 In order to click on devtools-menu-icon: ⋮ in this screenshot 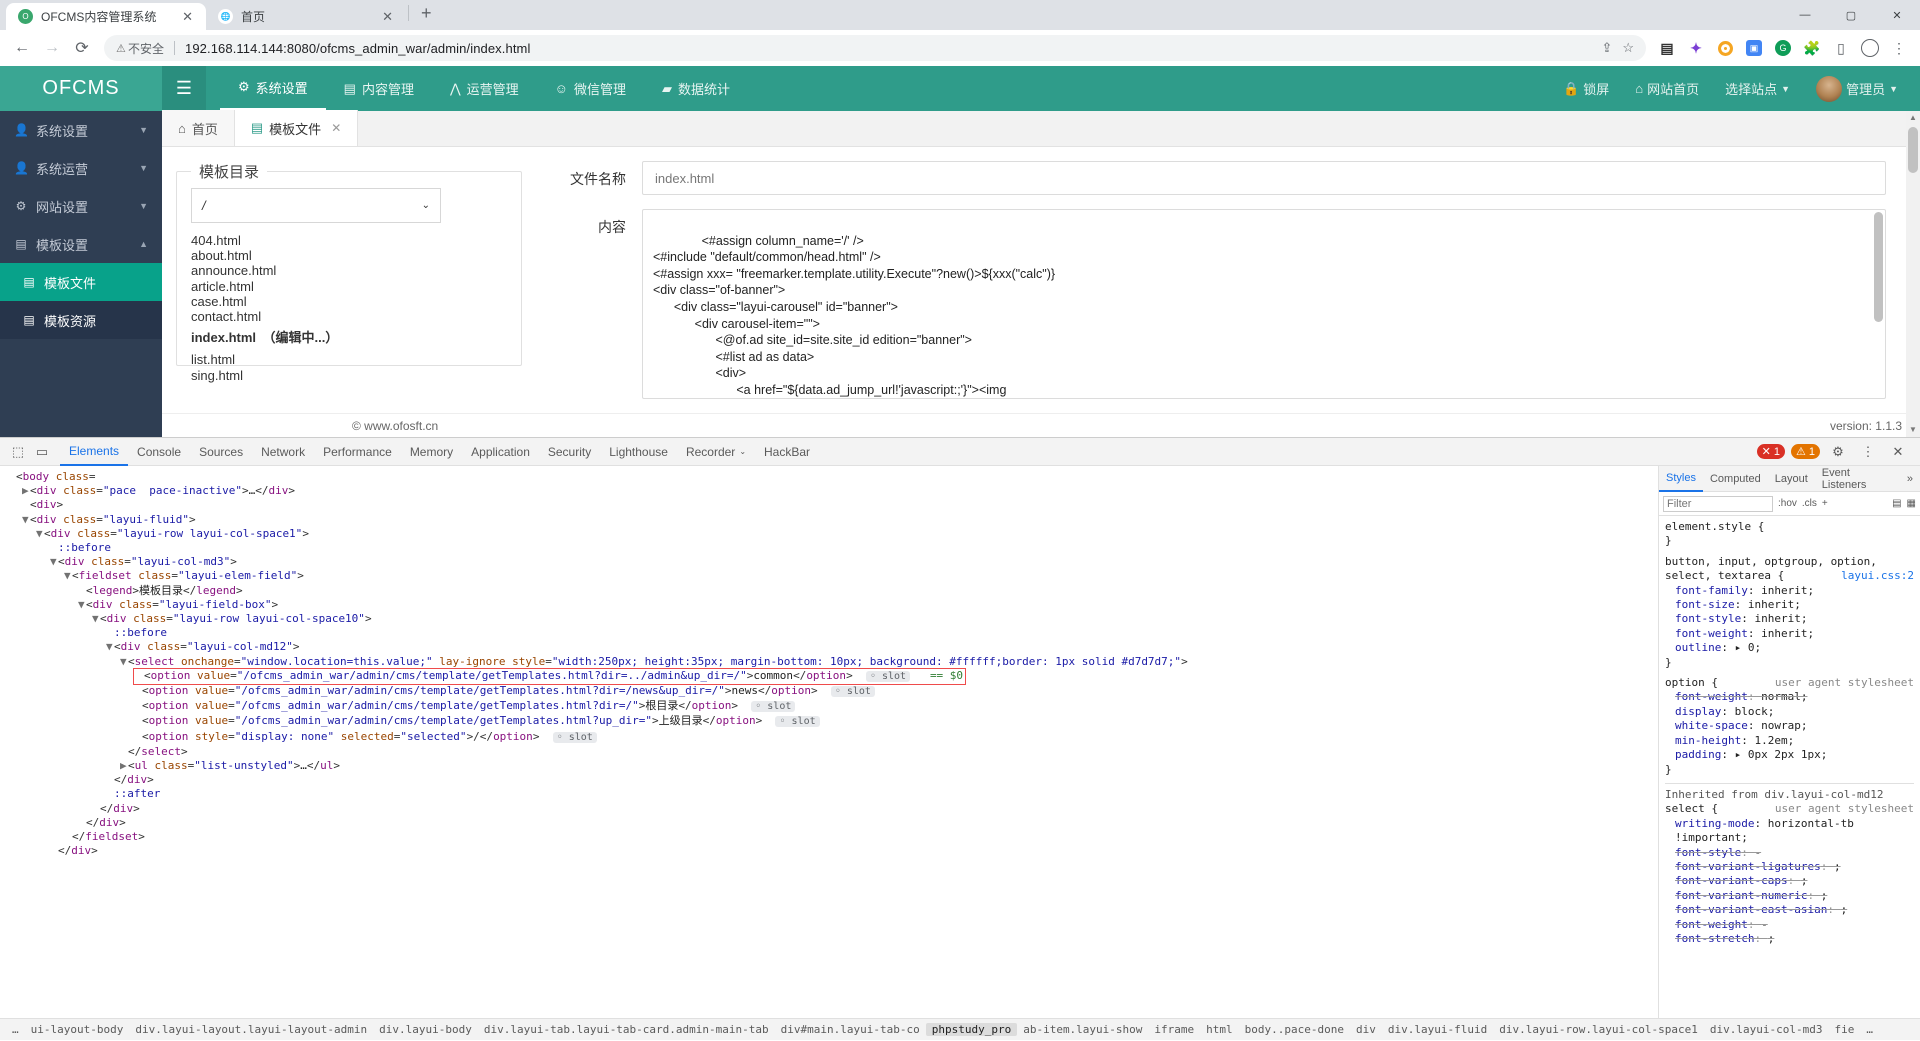, I will do `click(1868, 452)`.